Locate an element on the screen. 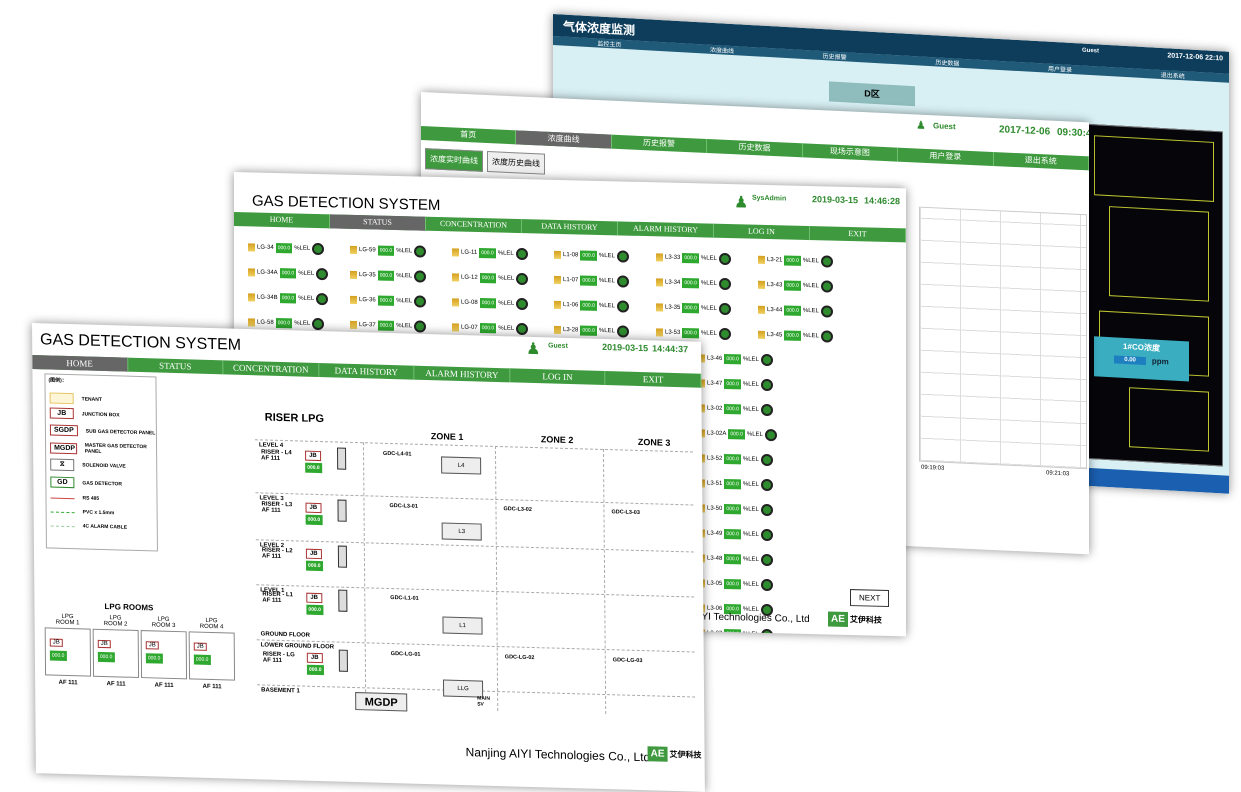 The width and height of the screenshot is (1241, 792). detector-cell: LG-59 000.0 %LEL is located at coordinates (401, 250).